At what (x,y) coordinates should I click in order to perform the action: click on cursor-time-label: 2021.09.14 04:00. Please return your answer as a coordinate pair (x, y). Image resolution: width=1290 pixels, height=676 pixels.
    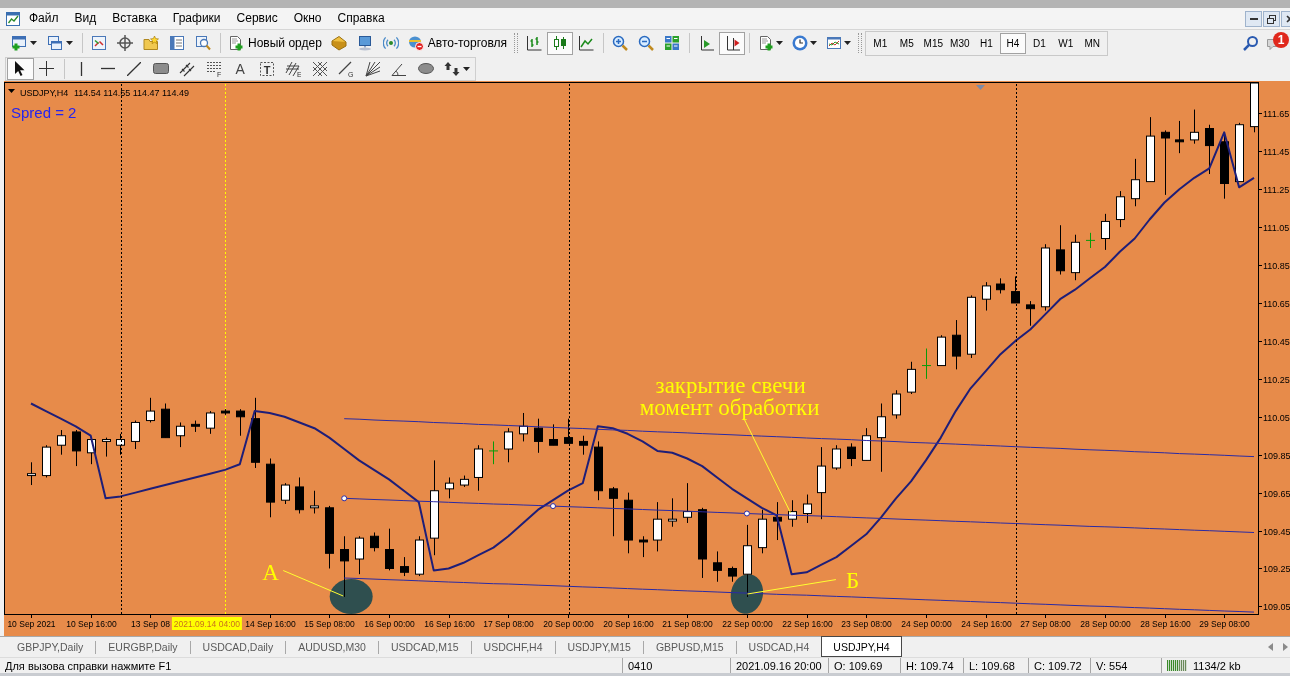
    Looking at the image, I should click on (206, 623).